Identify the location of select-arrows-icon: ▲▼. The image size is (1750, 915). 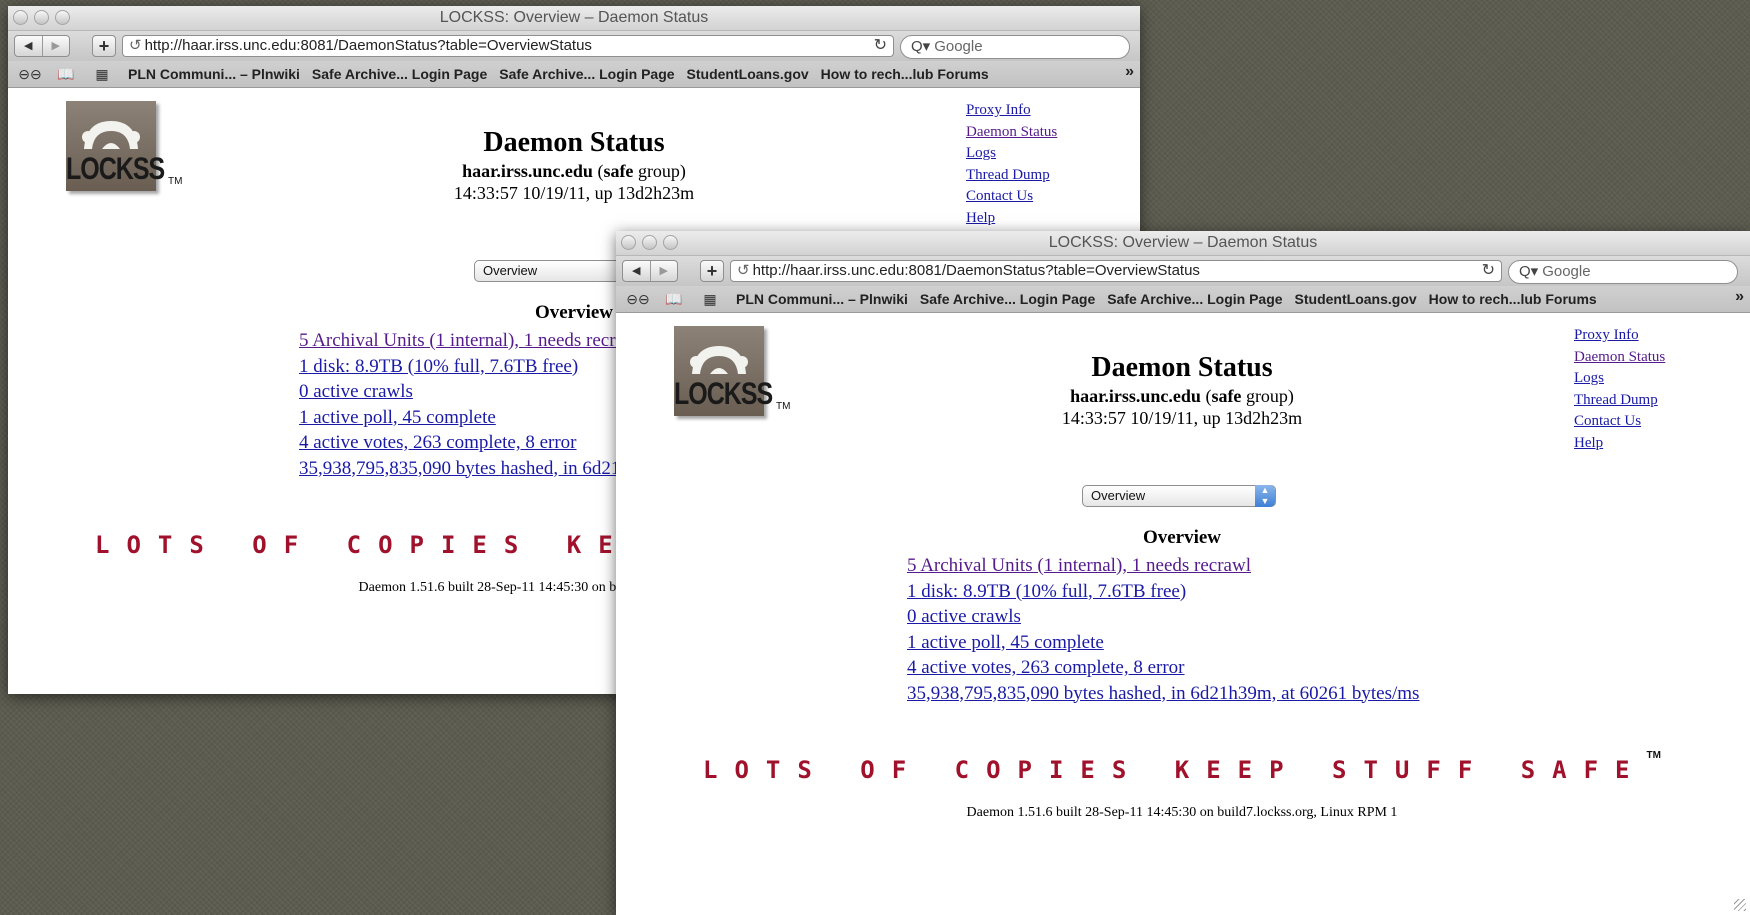
(1265, 496).